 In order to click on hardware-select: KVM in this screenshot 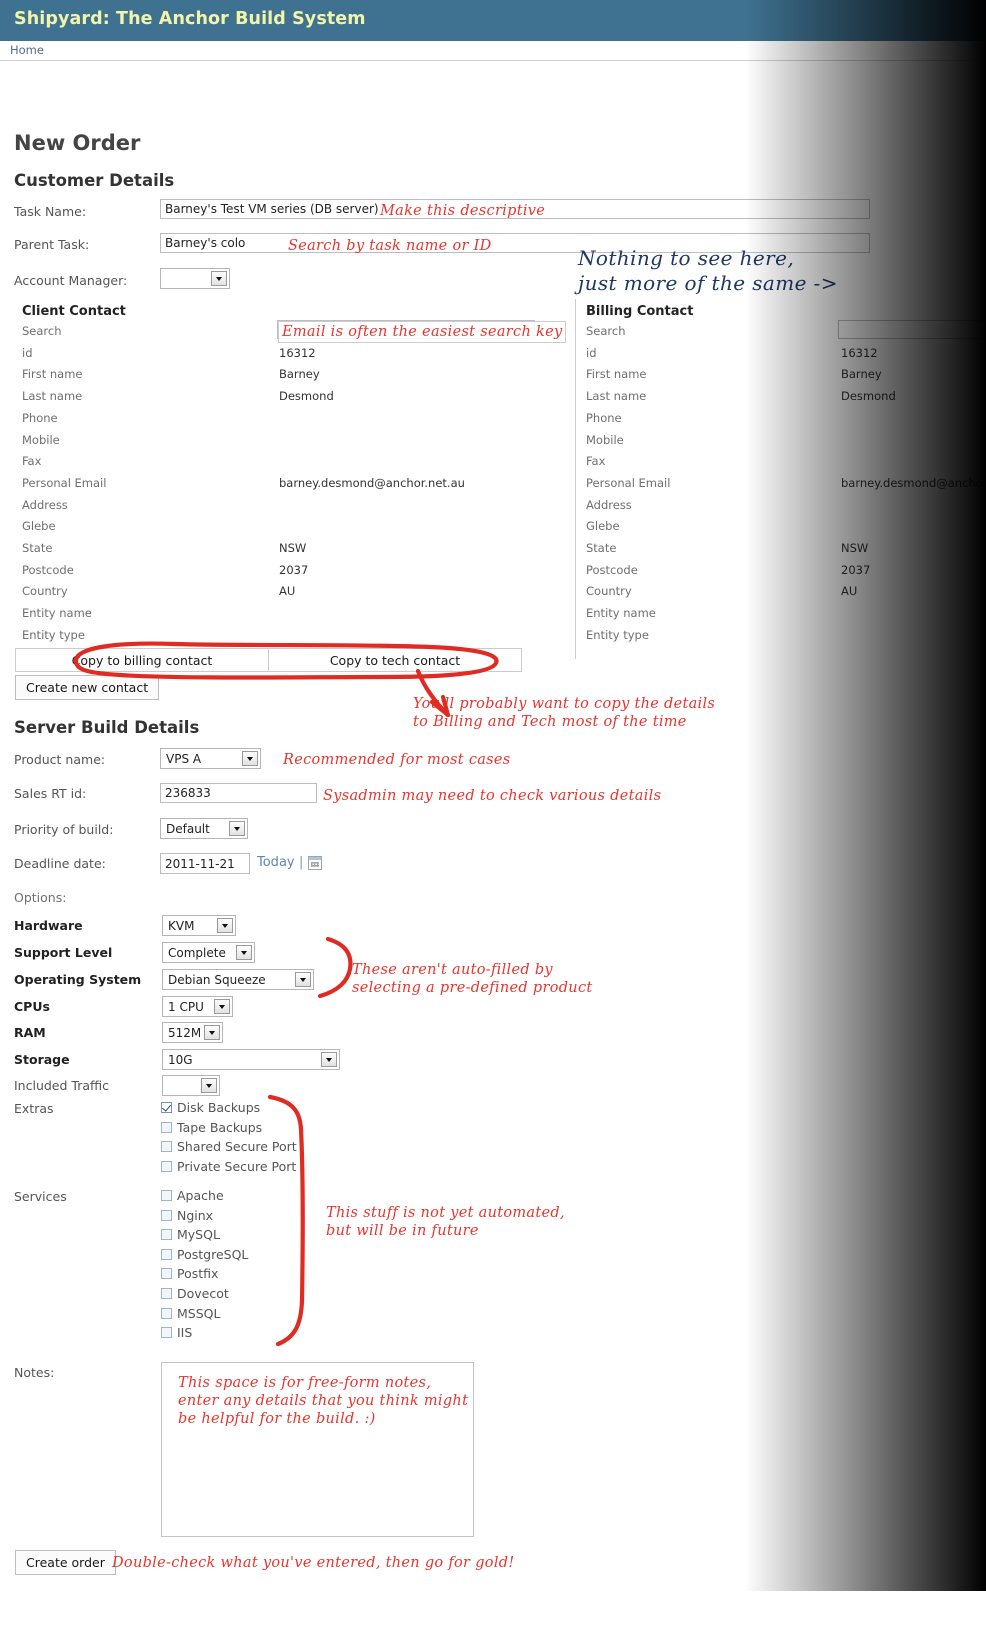, I will do `click(199, 925)`.